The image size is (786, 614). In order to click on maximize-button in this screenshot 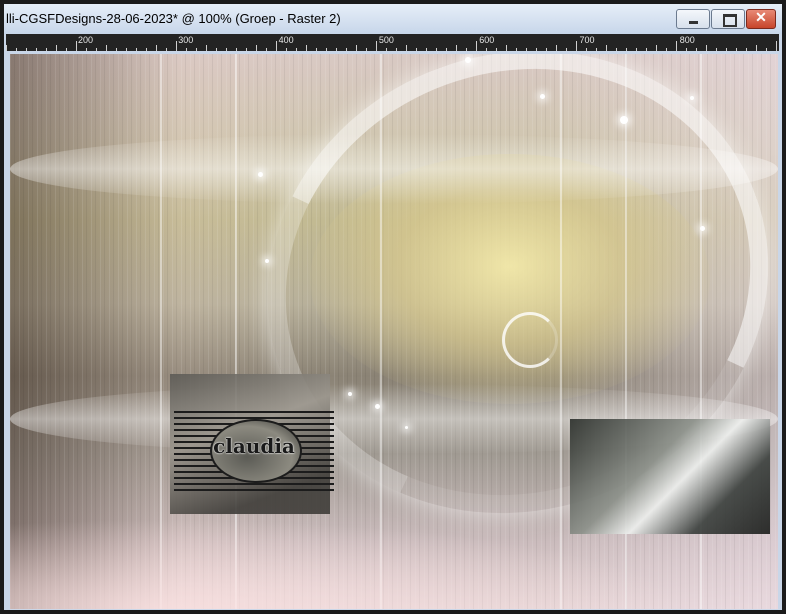, I will do `click(728, 19)`.